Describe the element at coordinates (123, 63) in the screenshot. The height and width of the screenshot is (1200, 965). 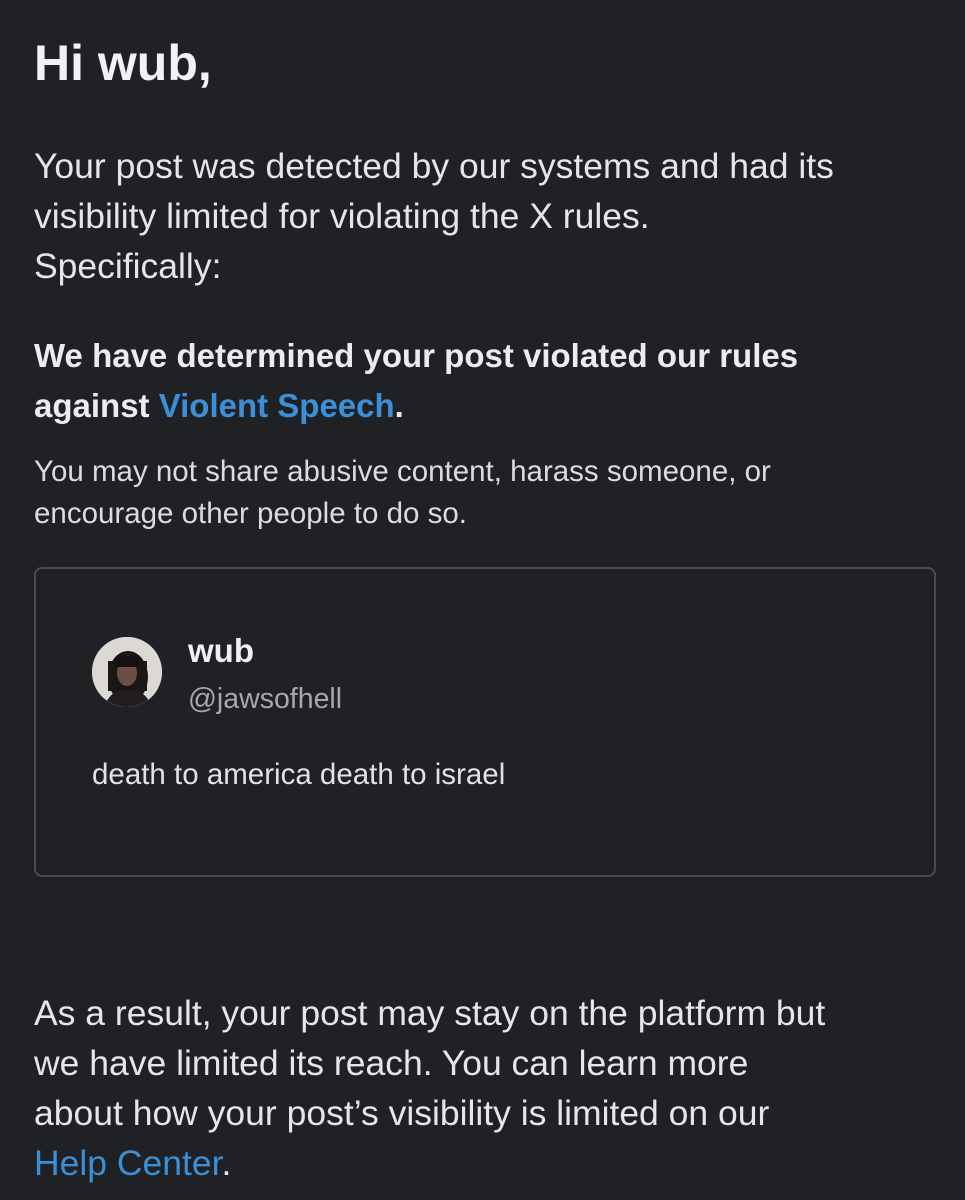
I see `greeting-heading: Hi wub,` at that location.